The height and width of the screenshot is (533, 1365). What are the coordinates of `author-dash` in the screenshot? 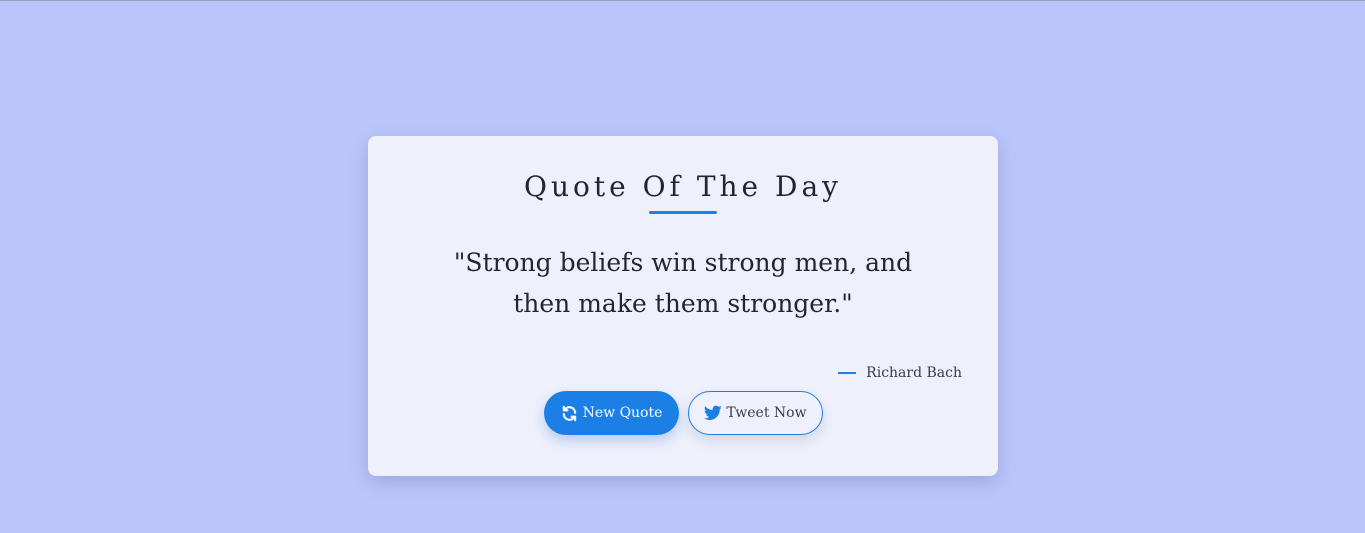 It's located at (847, 373).